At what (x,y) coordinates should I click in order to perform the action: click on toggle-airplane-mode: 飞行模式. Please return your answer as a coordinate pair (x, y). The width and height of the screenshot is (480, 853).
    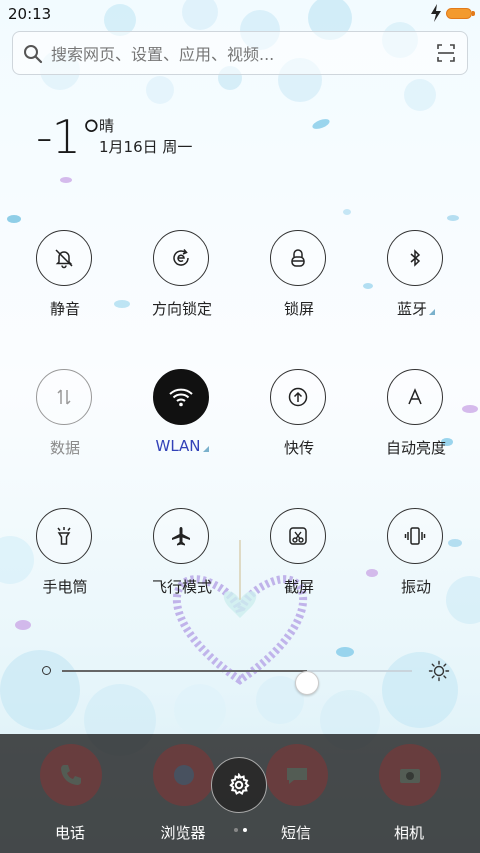
    Looking at the image, I should click on (182, 558).